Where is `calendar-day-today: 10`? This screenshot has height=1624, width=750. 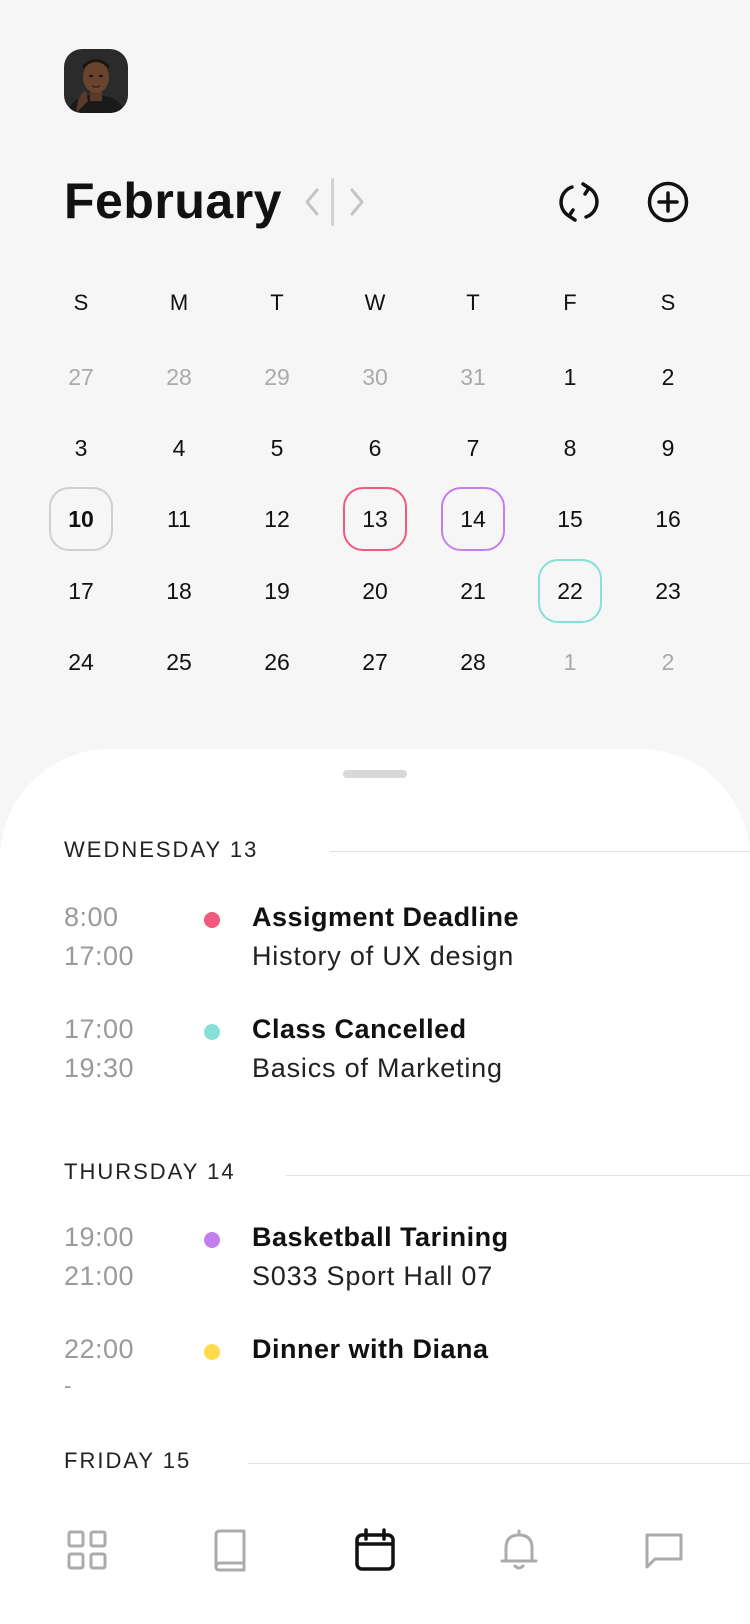
calendar-day-today: 10 is located at coordinates (81, 519).